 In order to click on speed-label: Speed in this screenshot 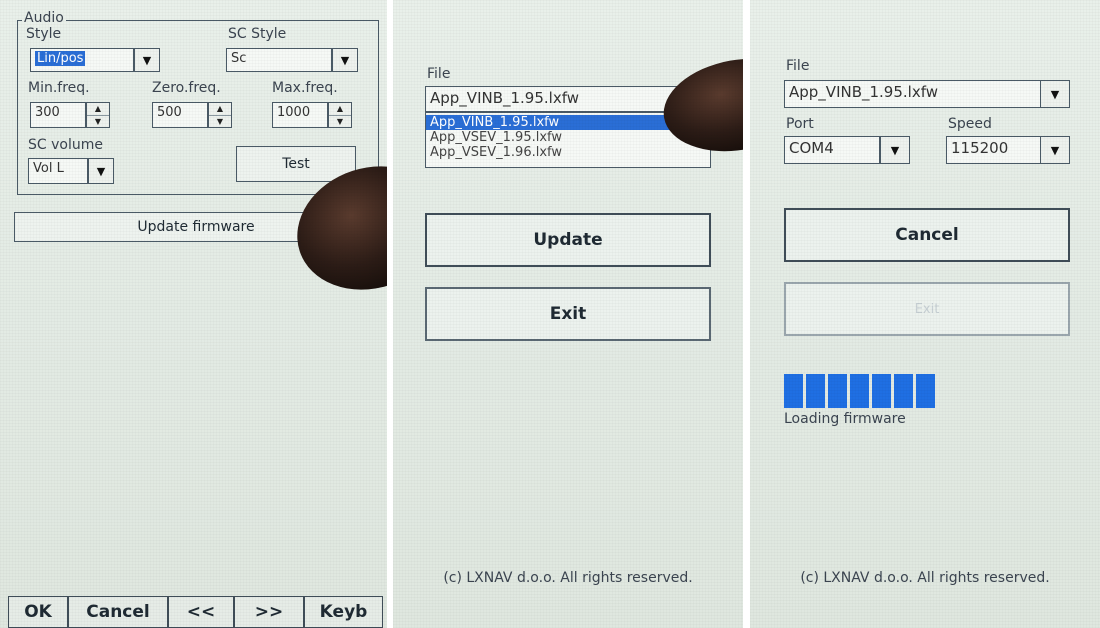, I will do `click(970, 124)`.